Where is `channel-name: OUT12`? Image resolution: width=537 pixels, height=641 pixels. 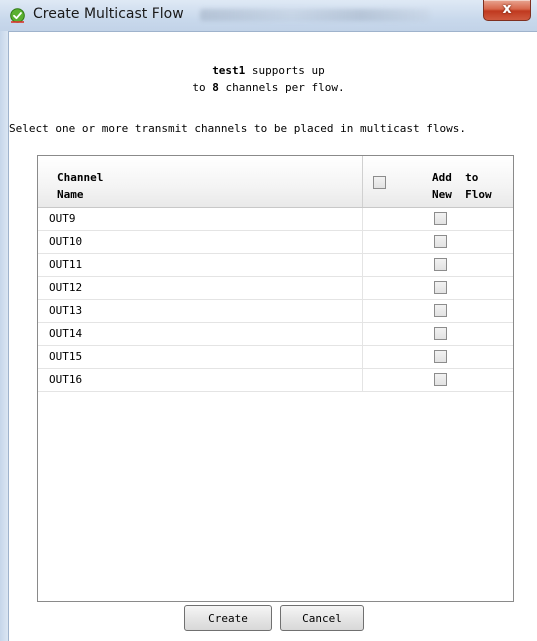 channel-name: OUT12 is located at coordinates (66, 287).